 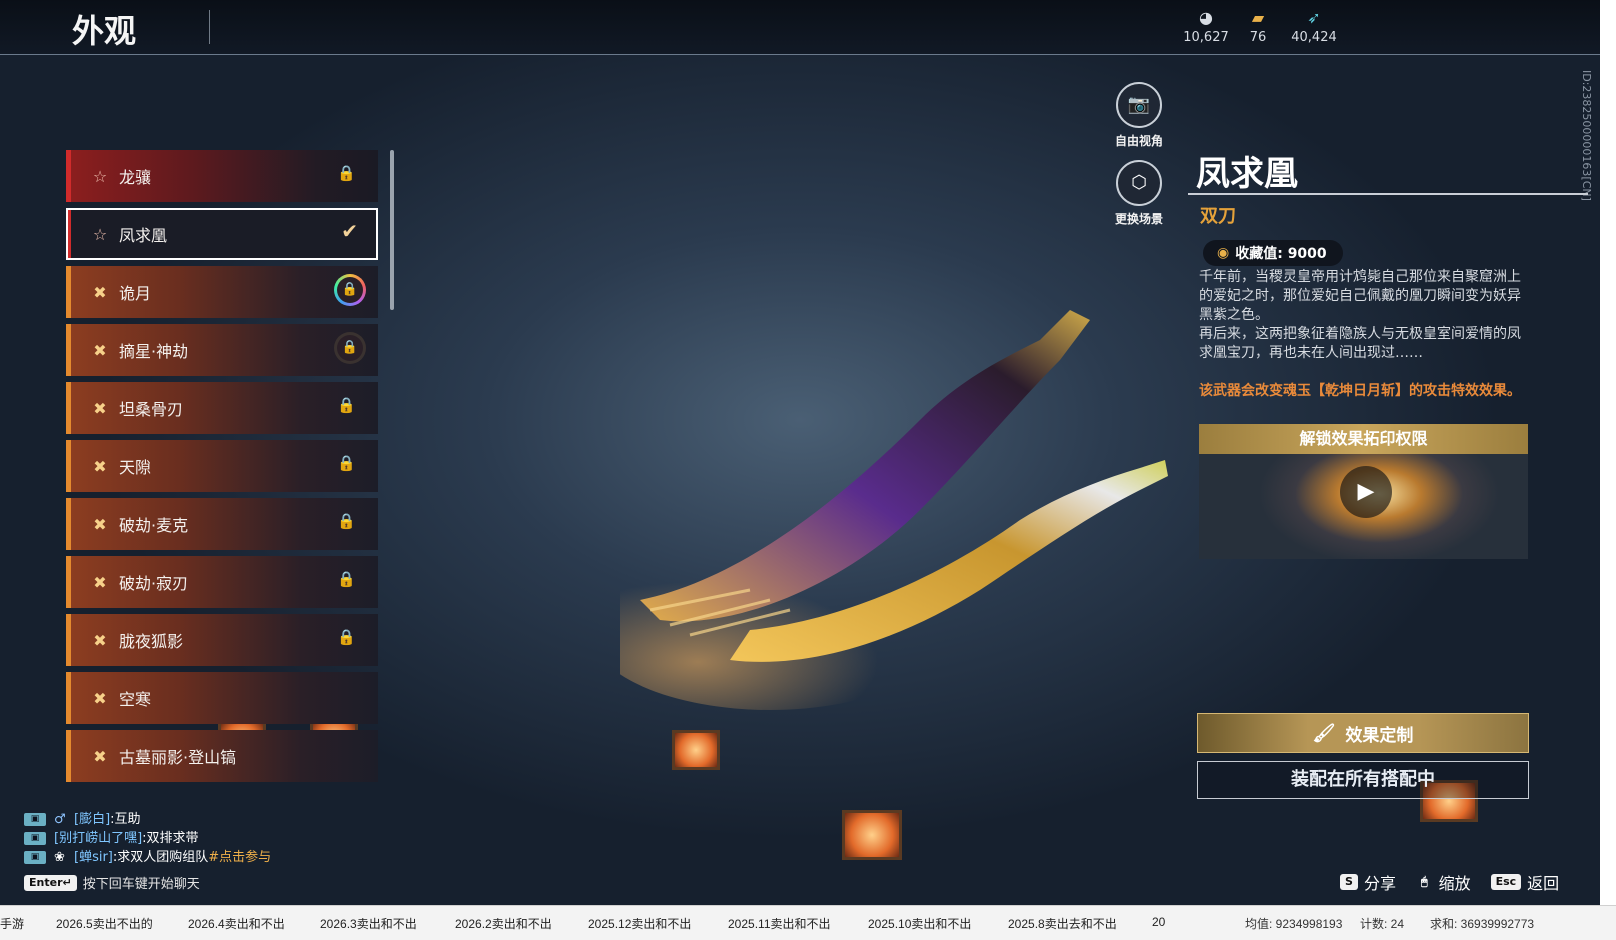 I want to click on stat-average: 均值: 9234998193, so click(x=1294, y=924).